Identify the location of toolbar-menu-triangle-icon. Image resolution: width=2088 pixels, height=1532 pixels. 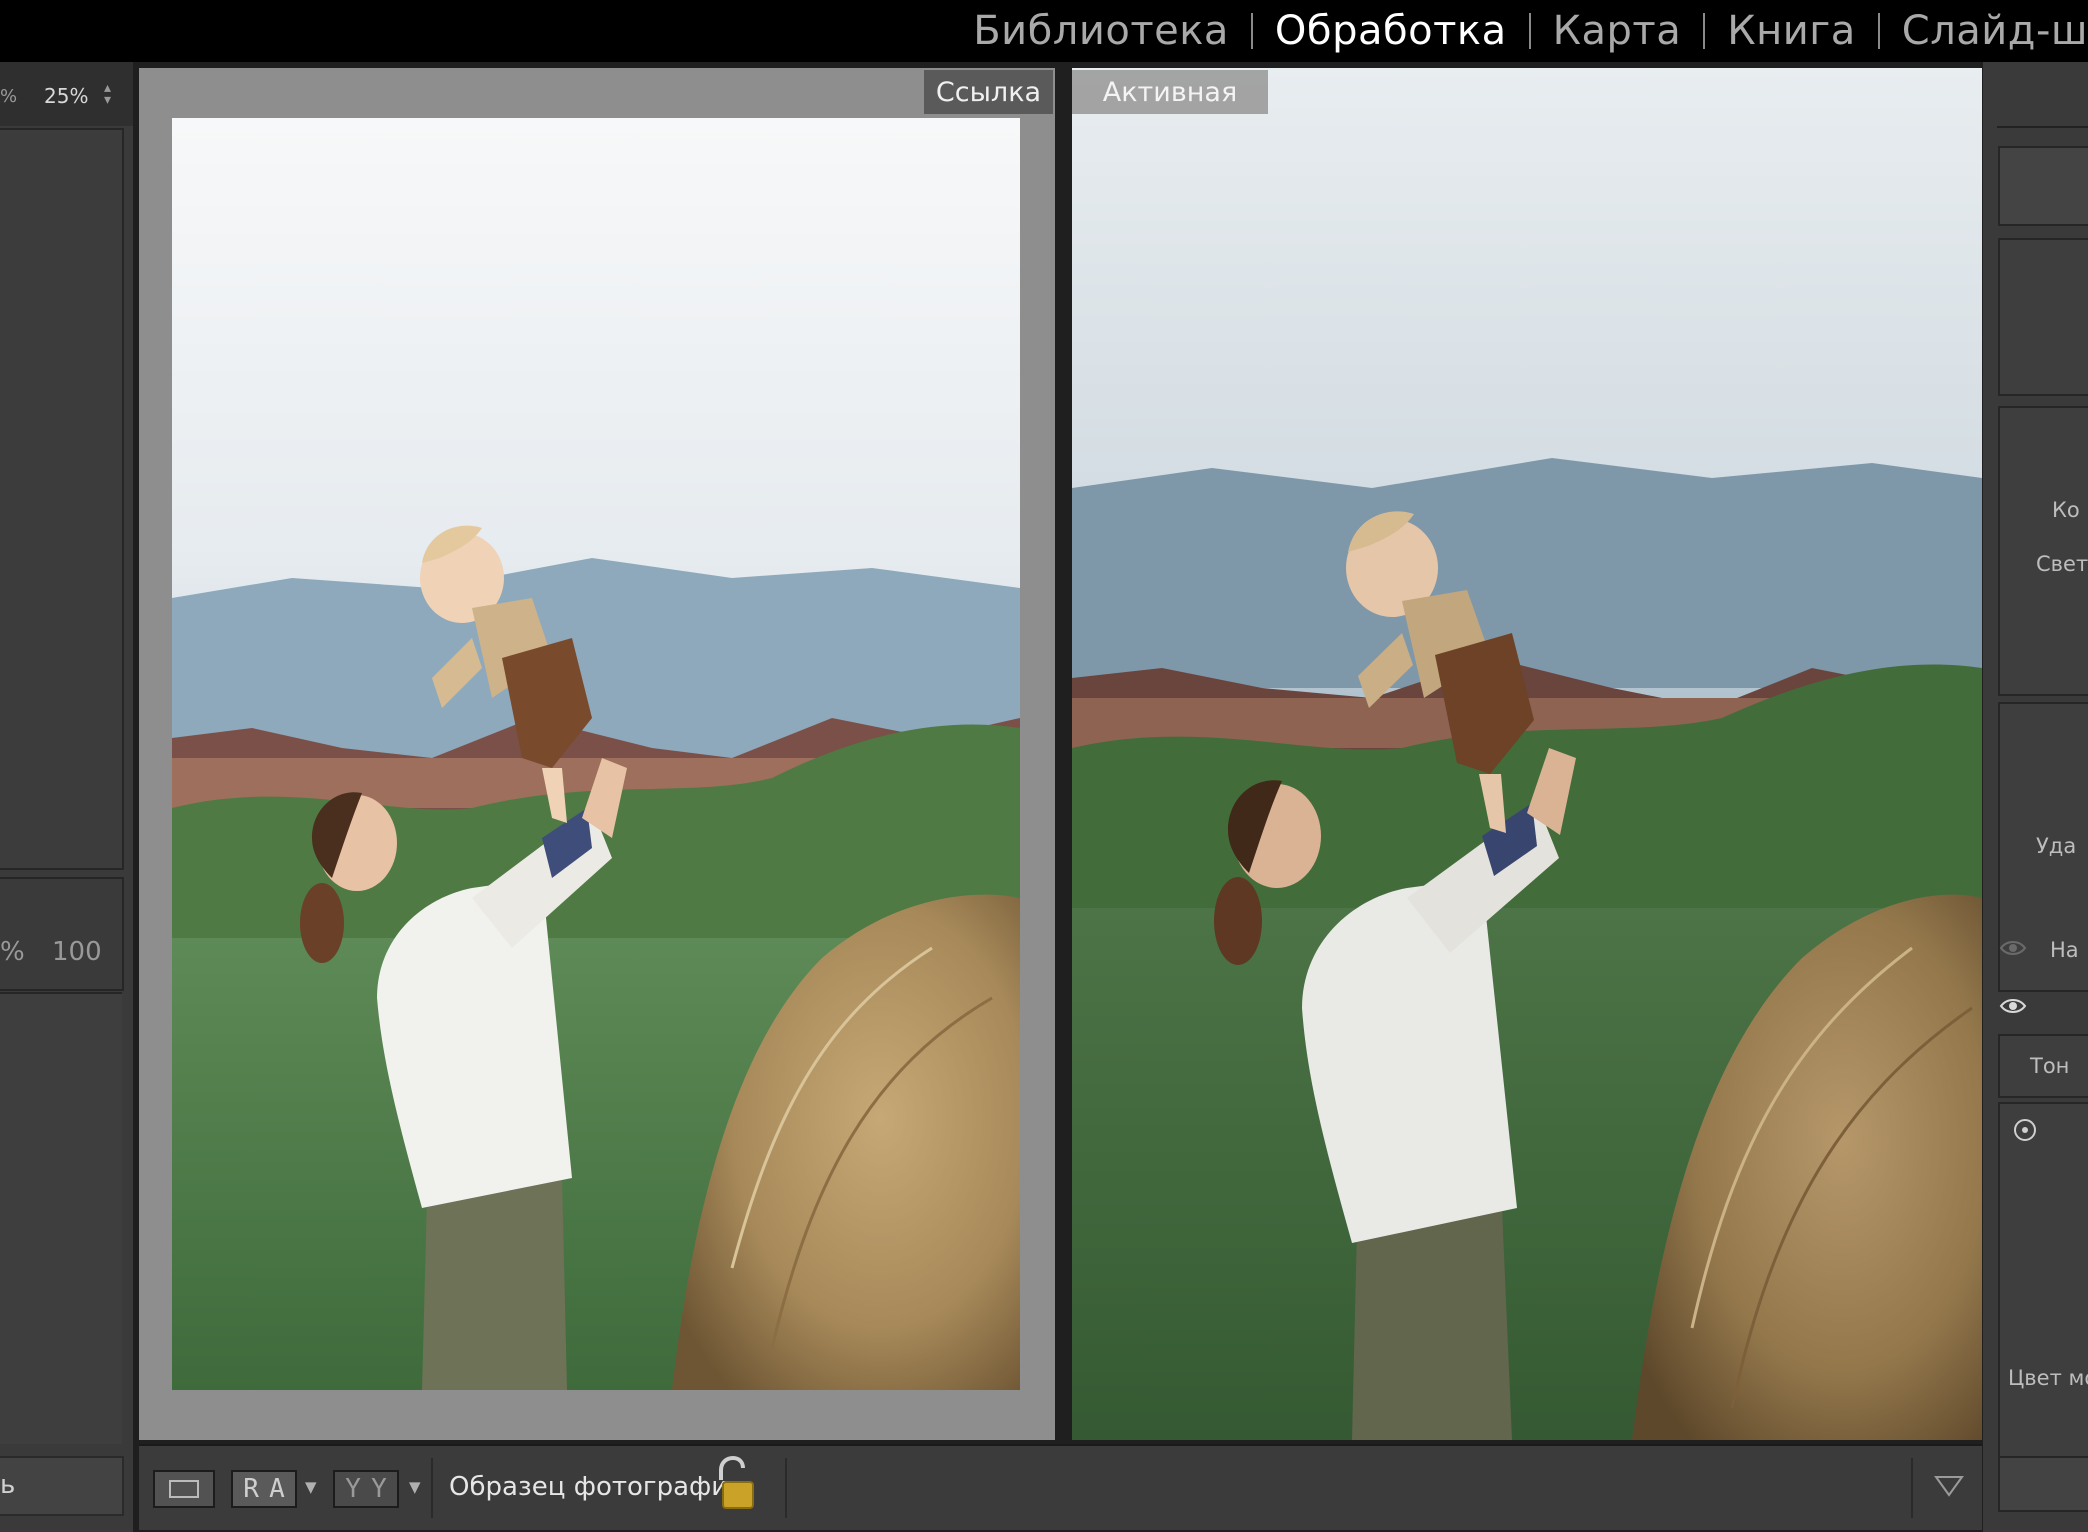
(1949, 1486).